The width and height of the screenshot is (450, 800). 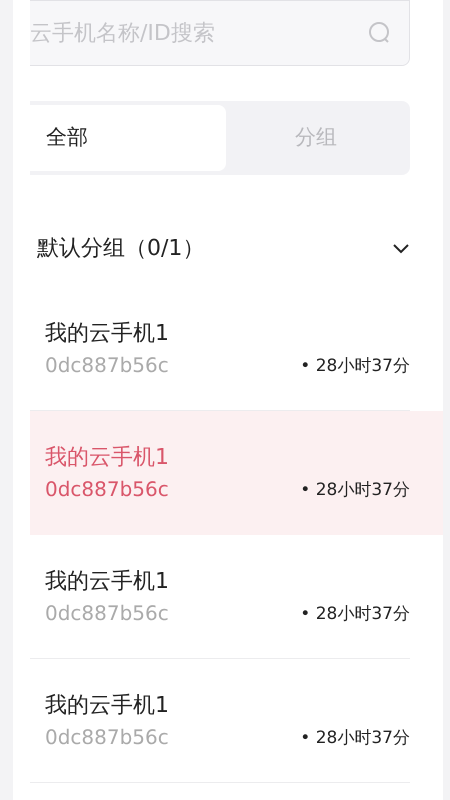 I want to click on group-title: 默认分组（0/1）, so click(x=120, y=248).